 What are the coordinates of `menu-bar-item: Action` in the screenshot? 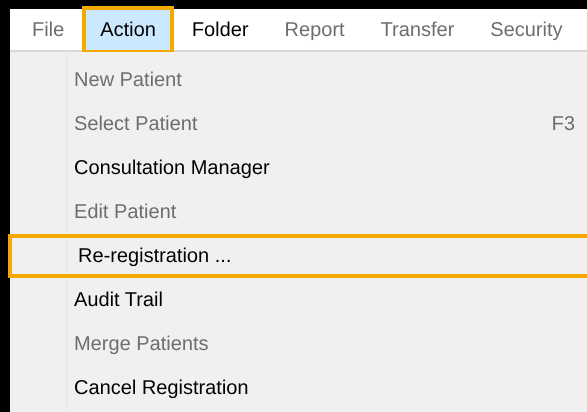 It's located at (128, 30).